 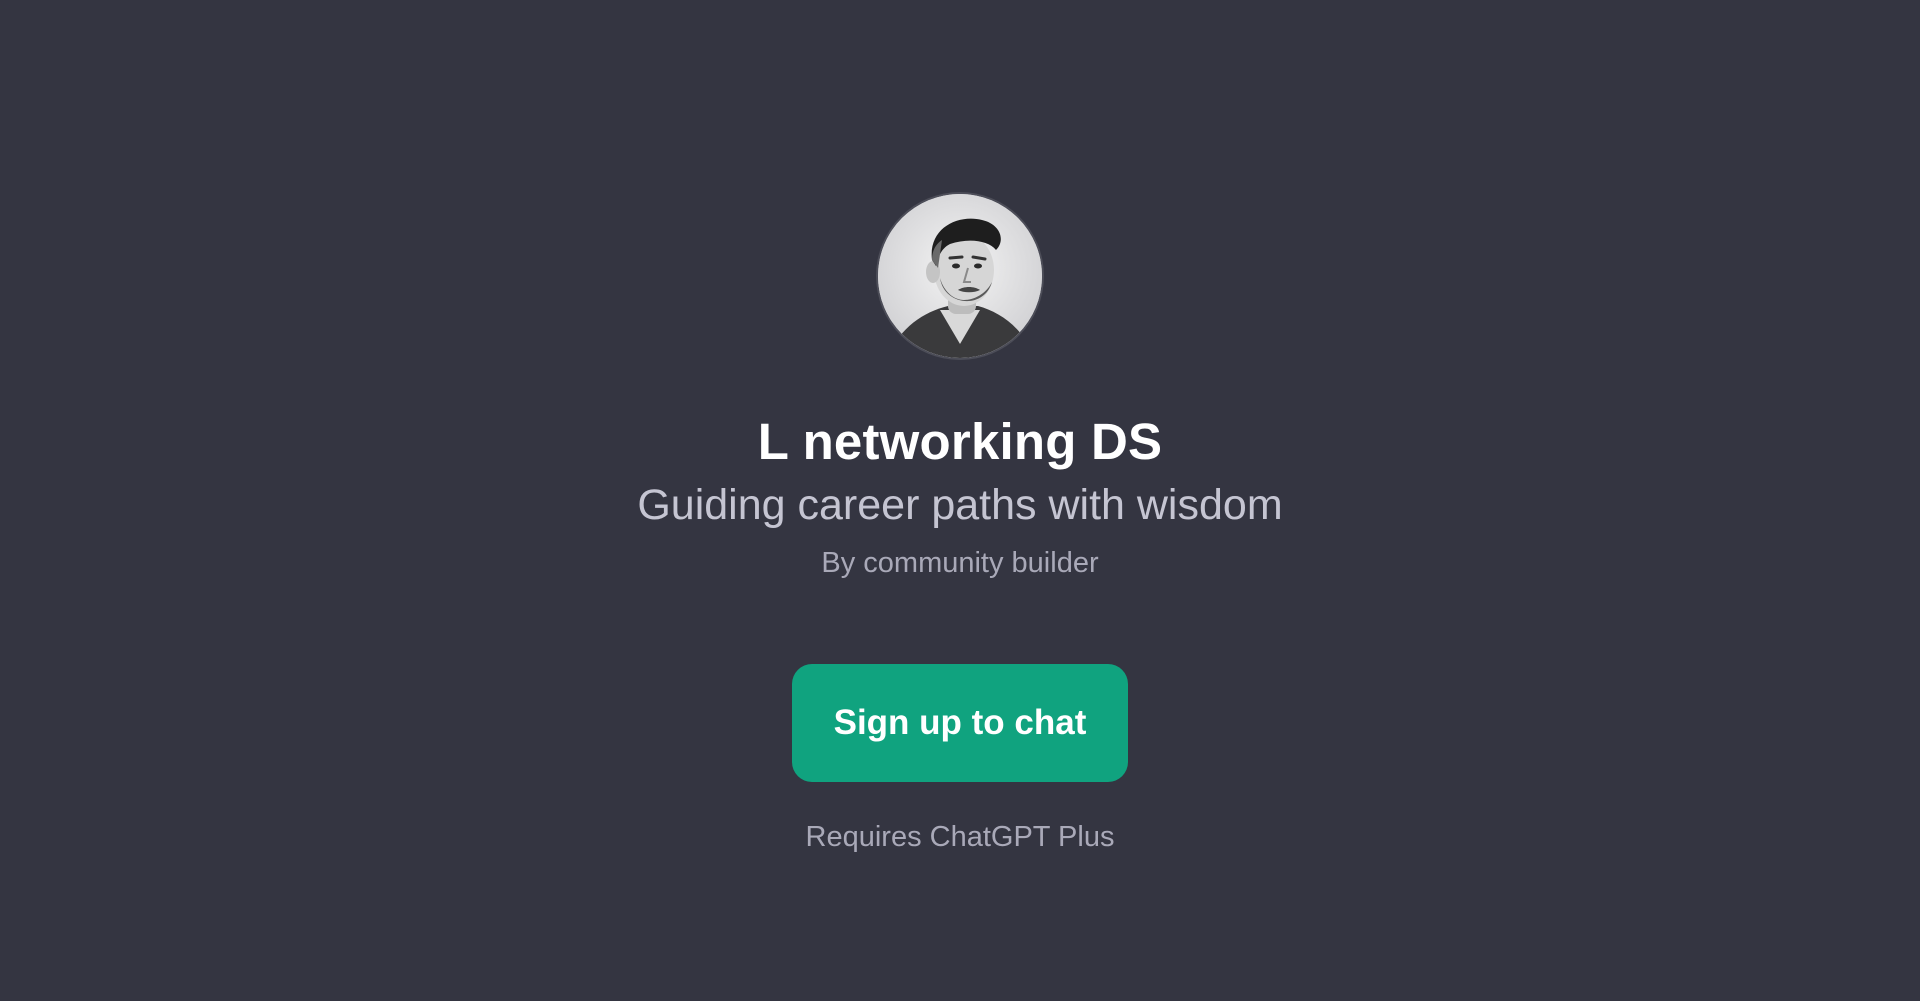 I want to click on gpt-author: By community builder, so click(x=960, y=563).